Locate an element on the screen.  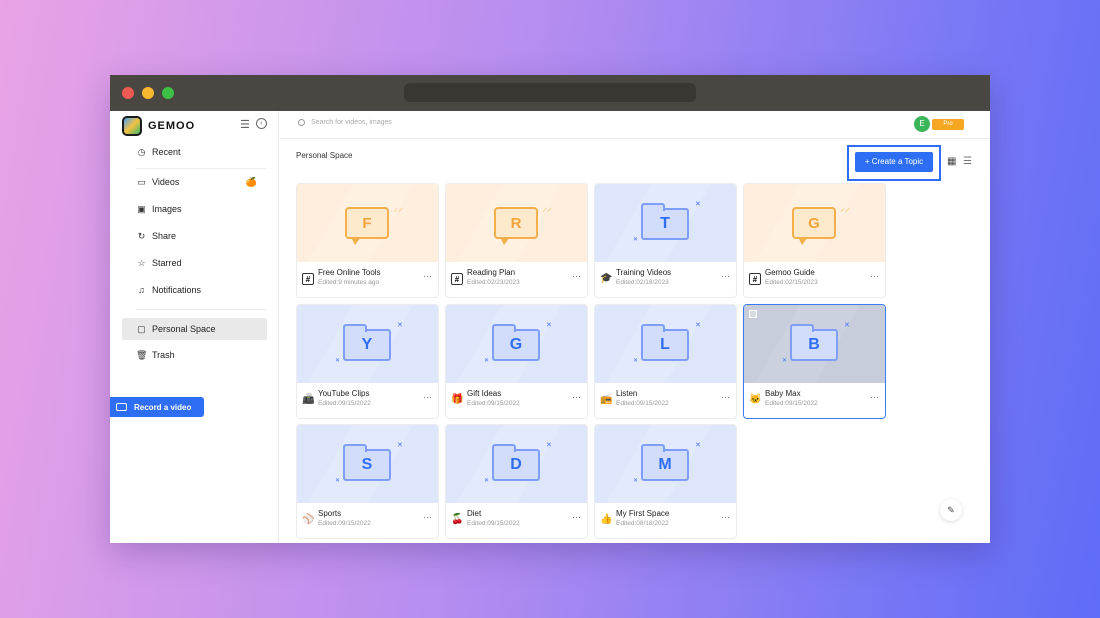
topic-edited-date: Edited:9 minutes ago is located at coordinates (349, 282).